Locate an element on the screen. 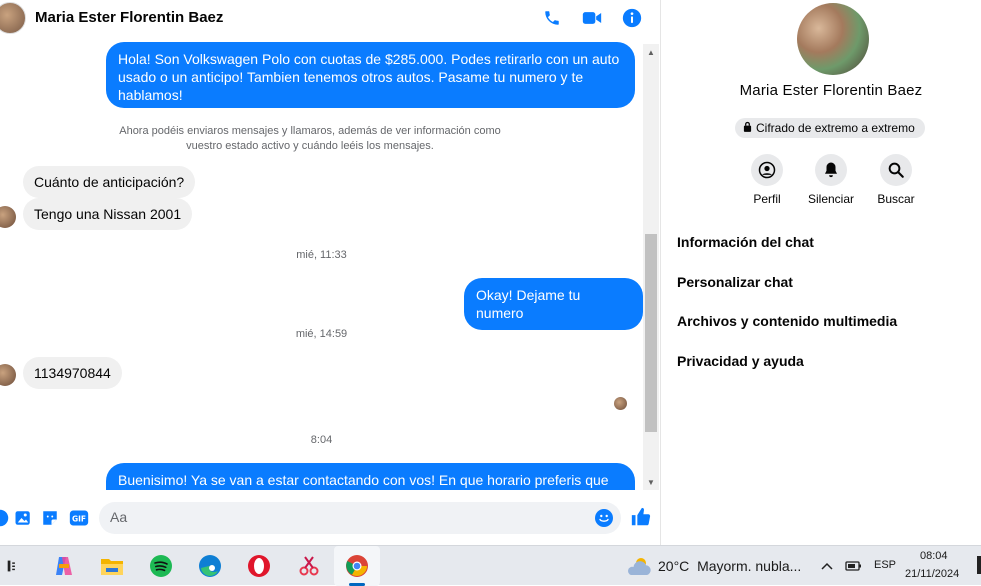 Image resolution: width=981 pixels, height=586 pixels. clock-time: 08:04 is located at coordinates (934, 556).